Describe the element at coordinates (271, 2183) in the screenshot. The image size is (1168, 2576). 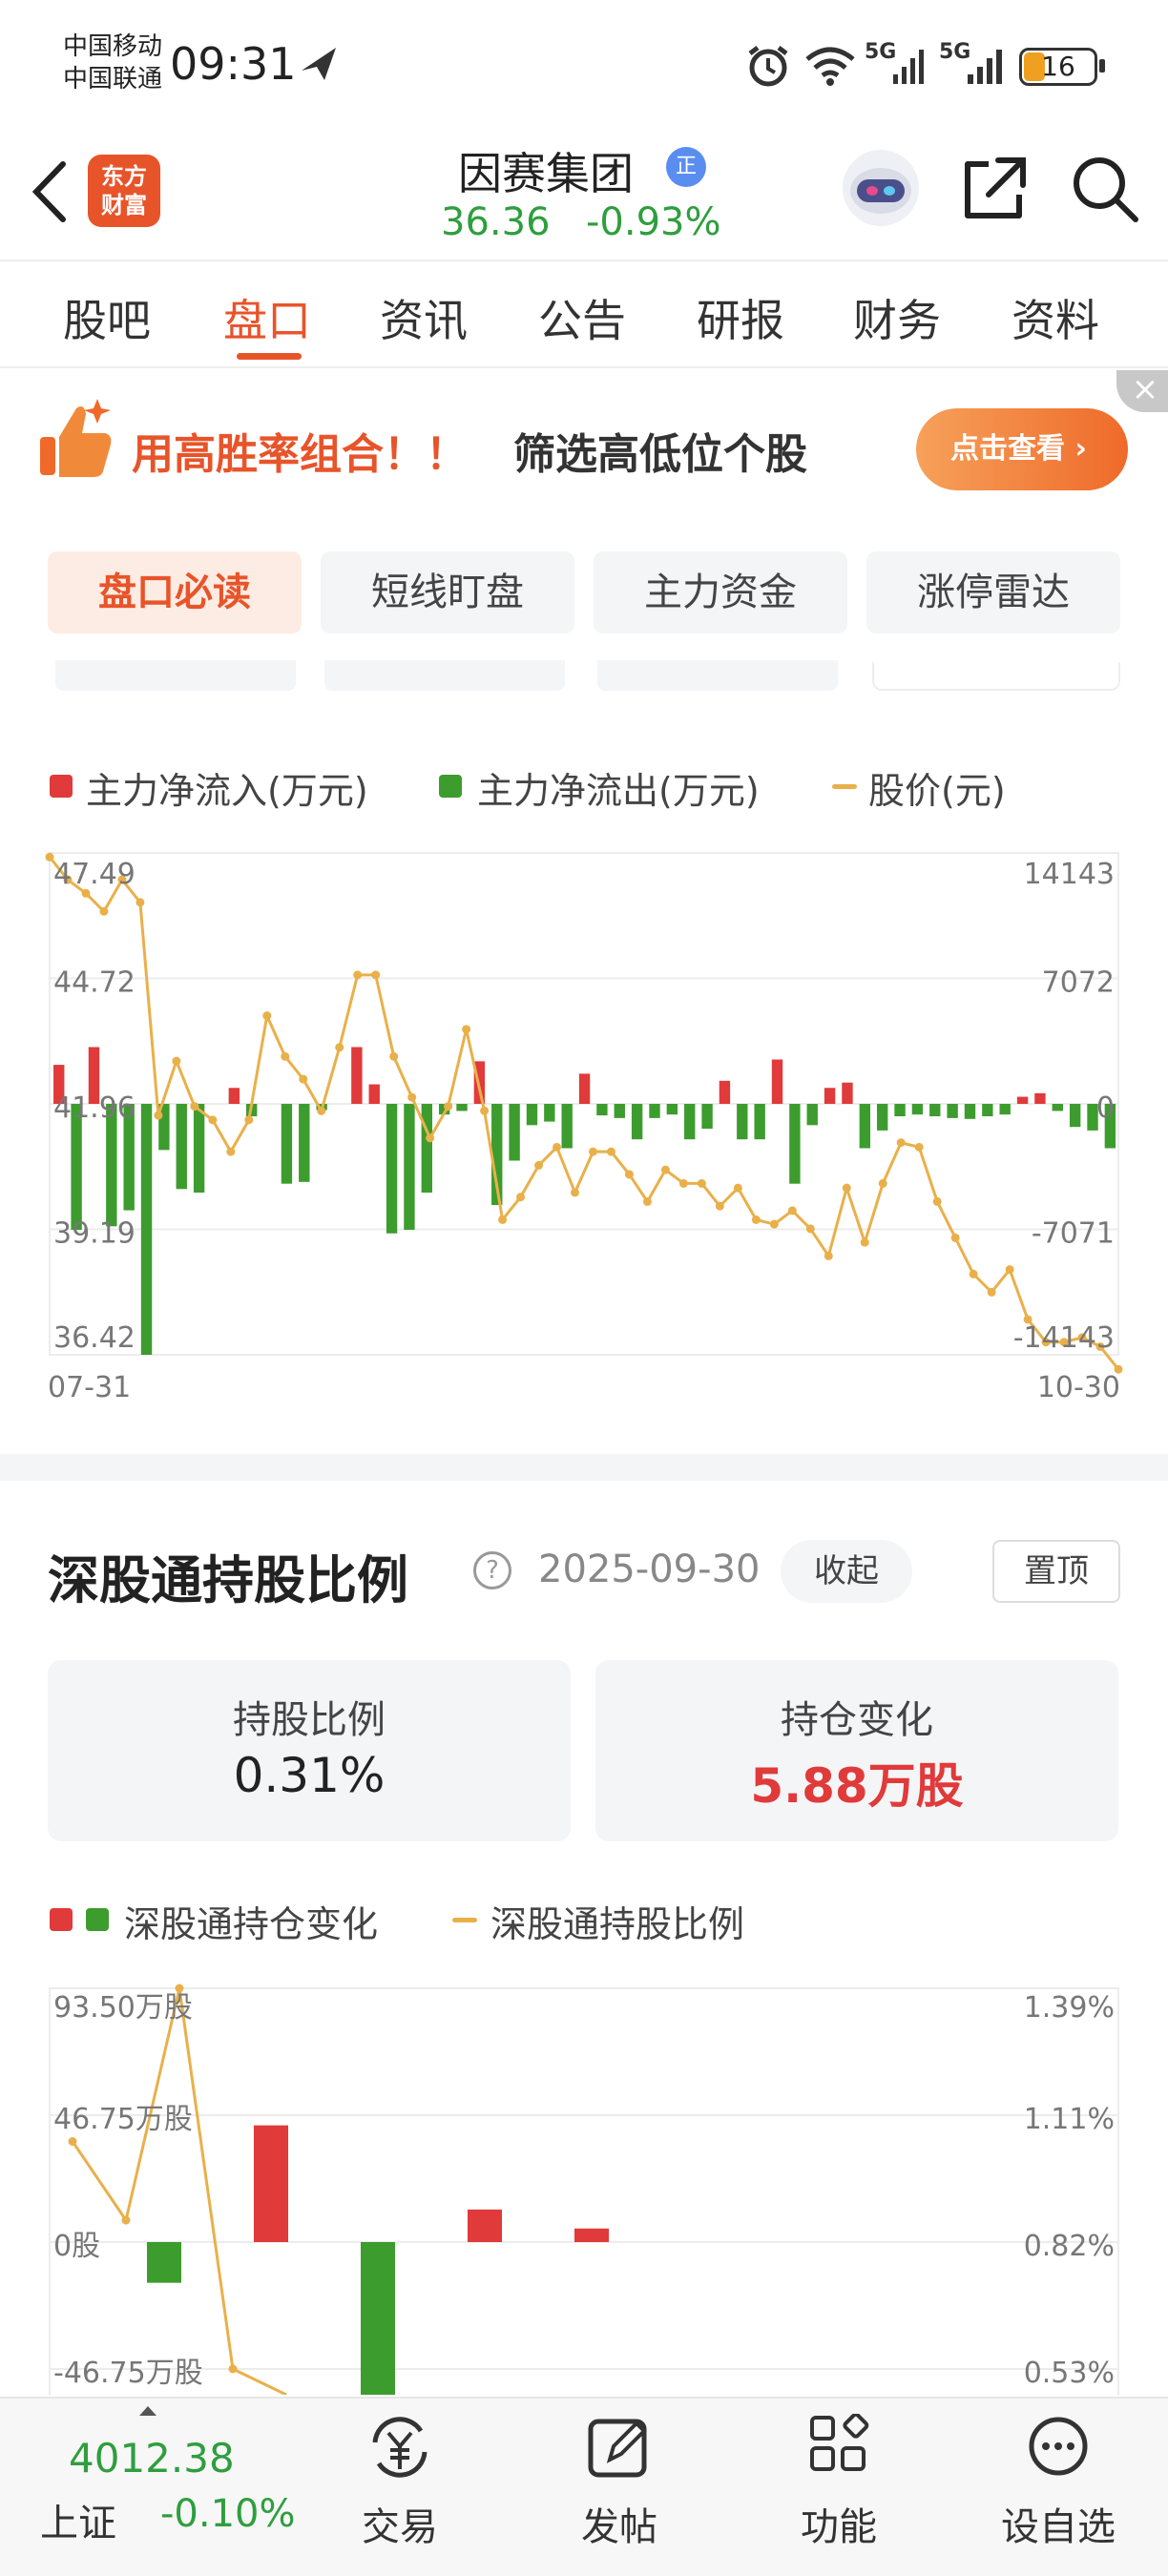
I see `holding-increase-bar` at that location.